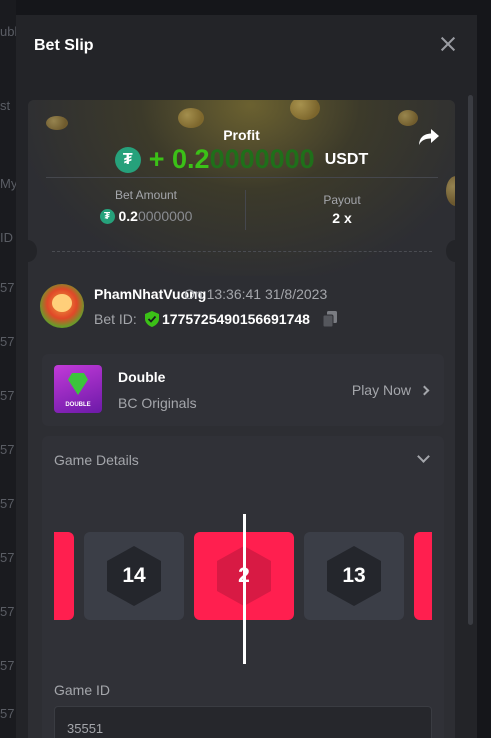 This screenshot has height=738, width=491. Describe the element at coordinates (242, 251) in the screenshot. I see `dashed-divider` at that location.